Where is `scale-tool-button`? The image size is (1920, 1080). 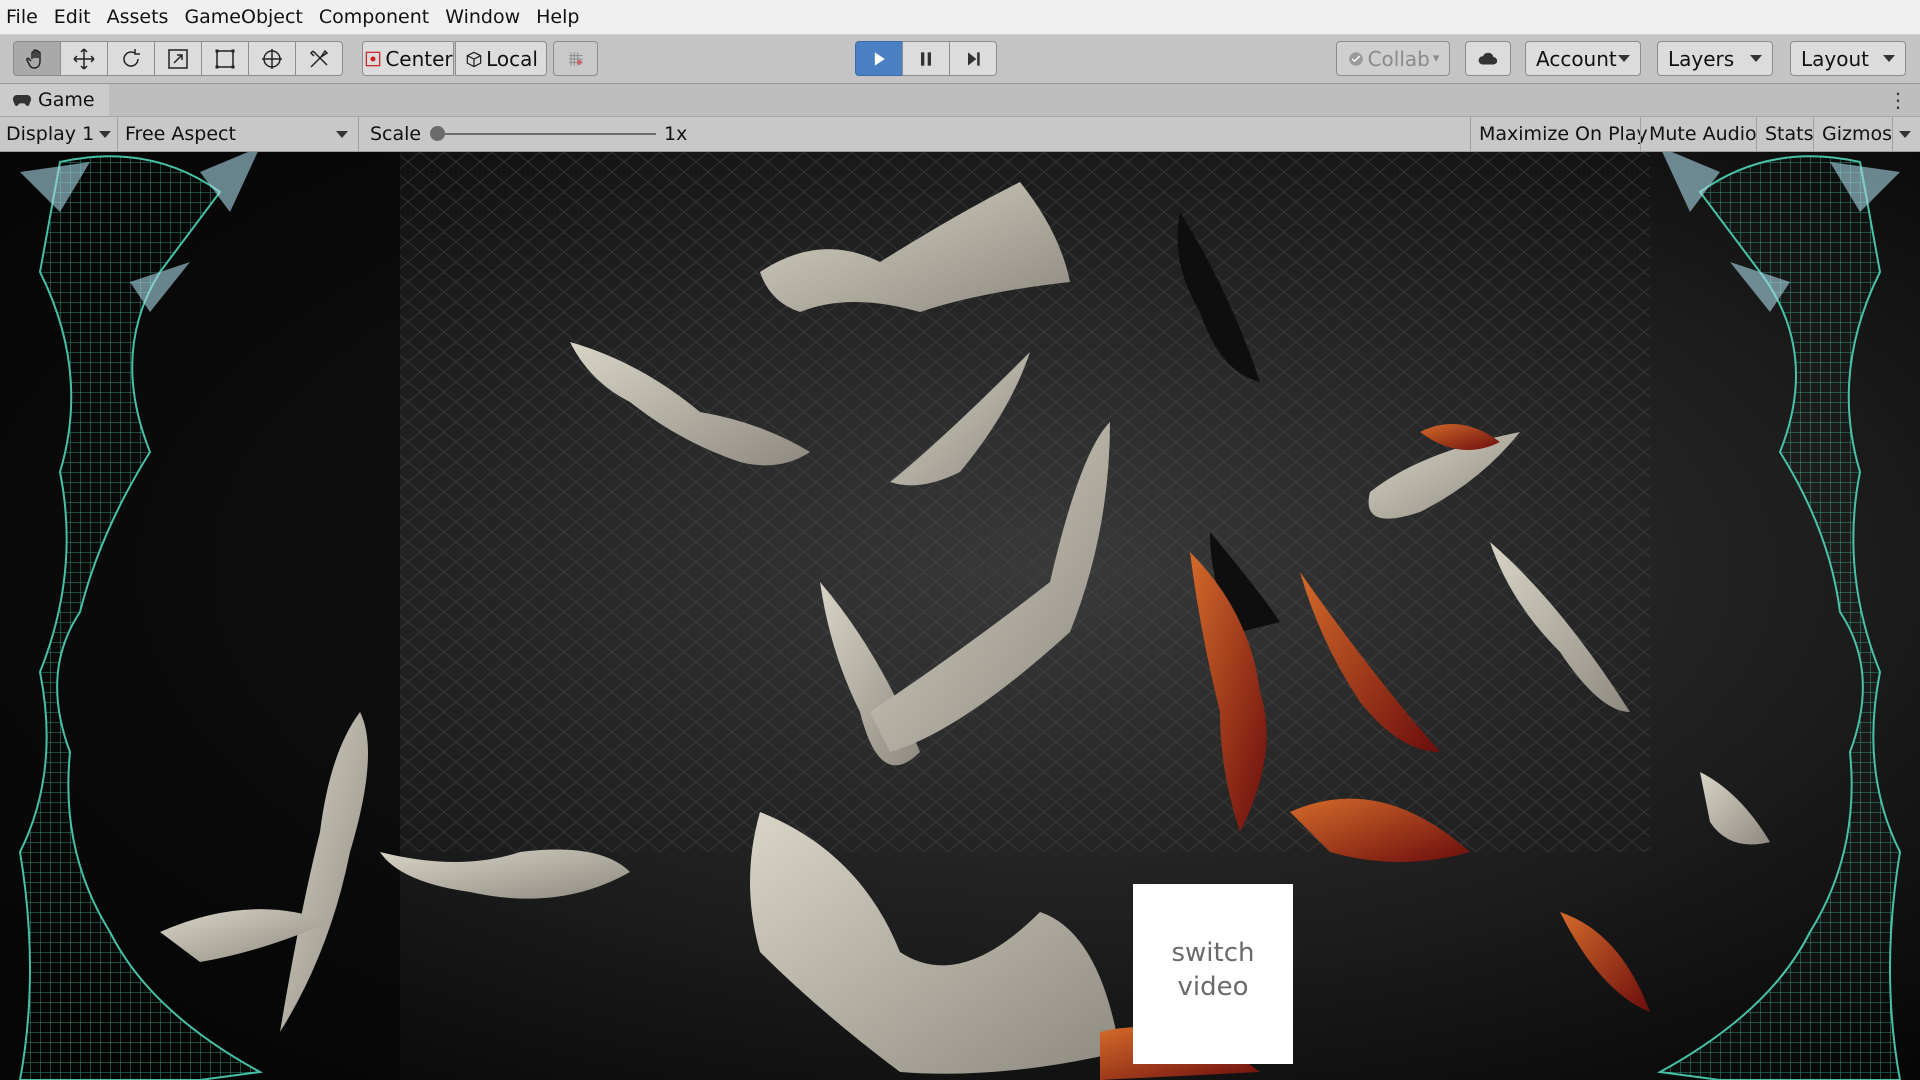 scale-tool-button is located at coordinates (178, 58).